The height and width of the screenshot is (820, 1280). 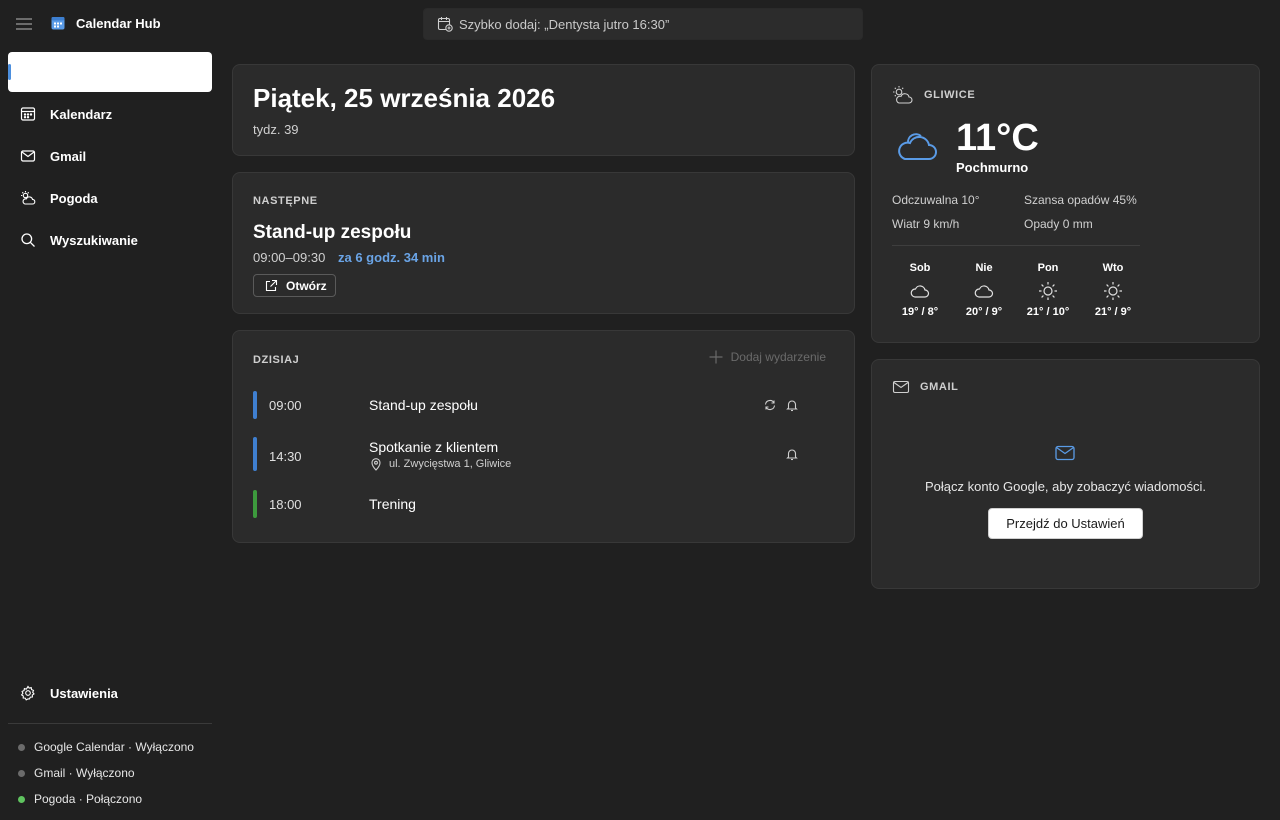 I want to click on forecast-day-name: Pon, so click(x=1048, y=268).